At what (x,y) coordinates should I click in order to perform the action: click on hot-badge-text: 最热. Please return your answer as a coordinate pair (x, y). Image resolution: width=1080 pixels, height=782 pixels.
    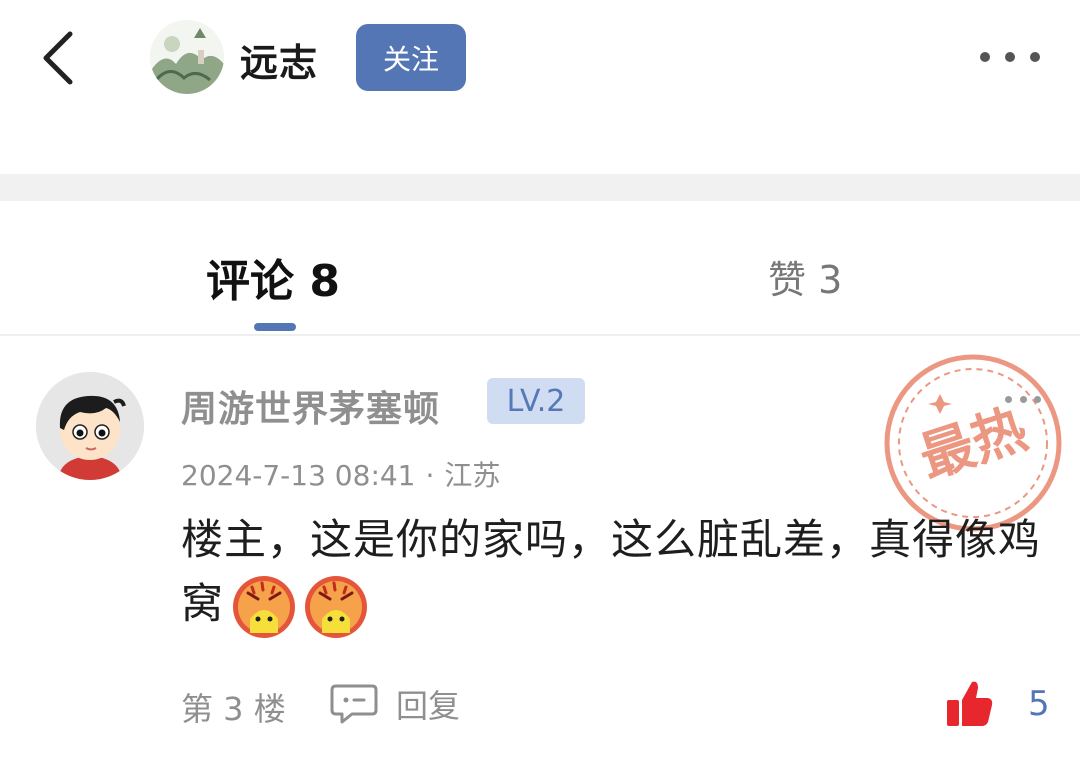
    Looking at the image, I should click on (973, 443).